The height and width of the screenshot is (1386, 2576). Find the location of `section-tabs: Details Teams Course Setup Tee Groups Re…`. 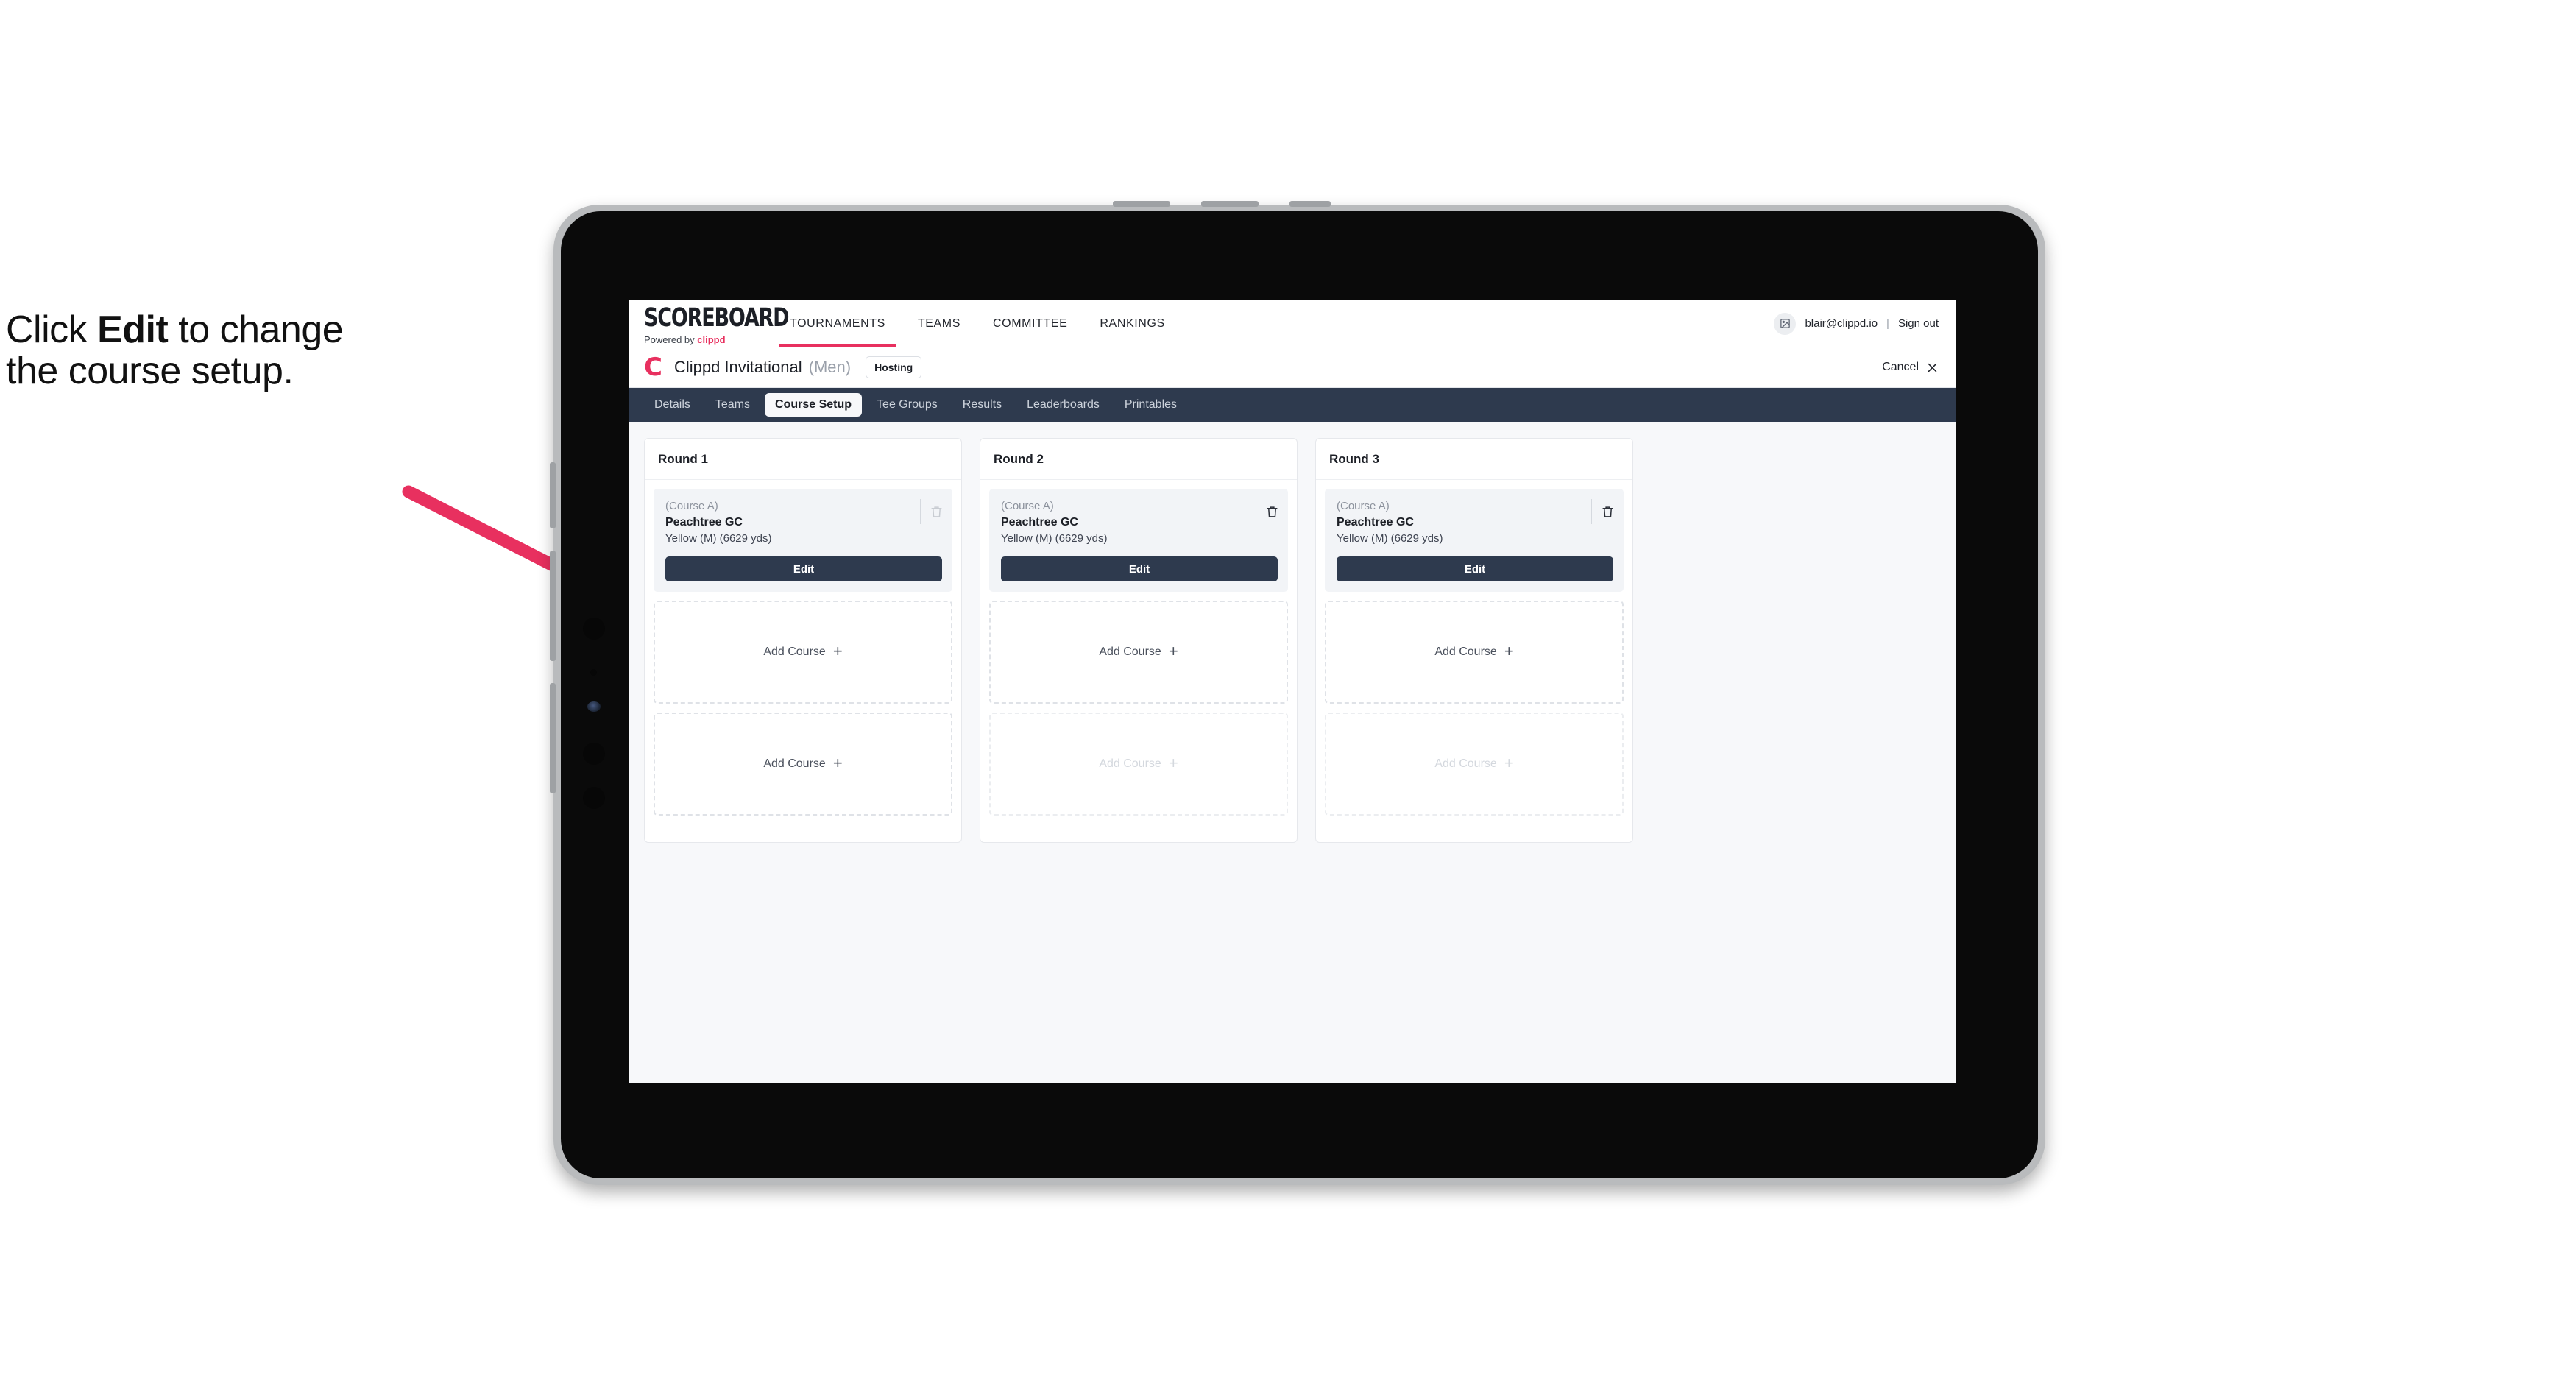

section-tabs: Details Teams Course Setup Tee Groups Re… is located at coordinates (1292, 405).